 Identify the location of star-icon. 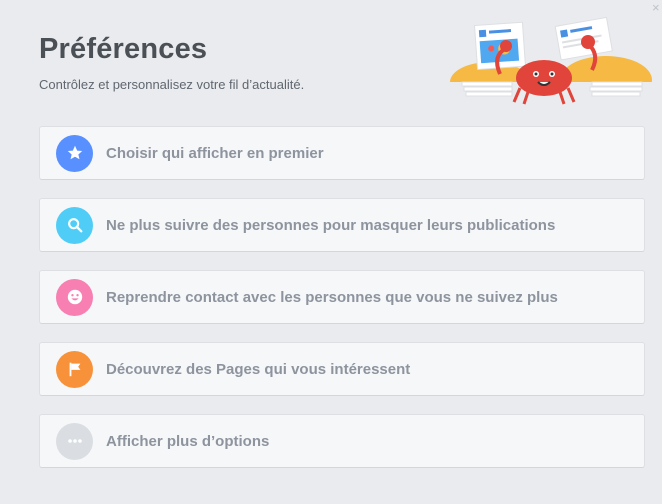
(74, 152).